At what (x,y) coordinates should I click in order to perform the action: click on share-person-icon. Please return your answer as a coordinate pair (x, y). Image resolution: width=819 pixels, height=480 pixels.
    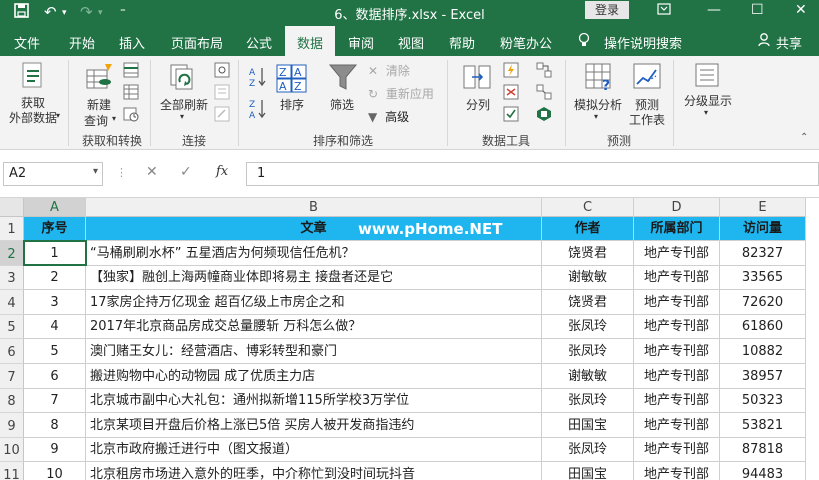
    Looking at the image, I should click on (765, 42).